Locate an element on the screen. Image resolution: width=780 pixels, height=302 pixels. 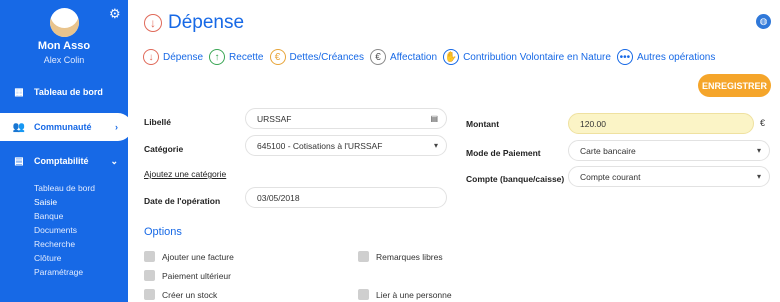
chevron-down-icon: ⌄ is located at coordinates (114, 160).